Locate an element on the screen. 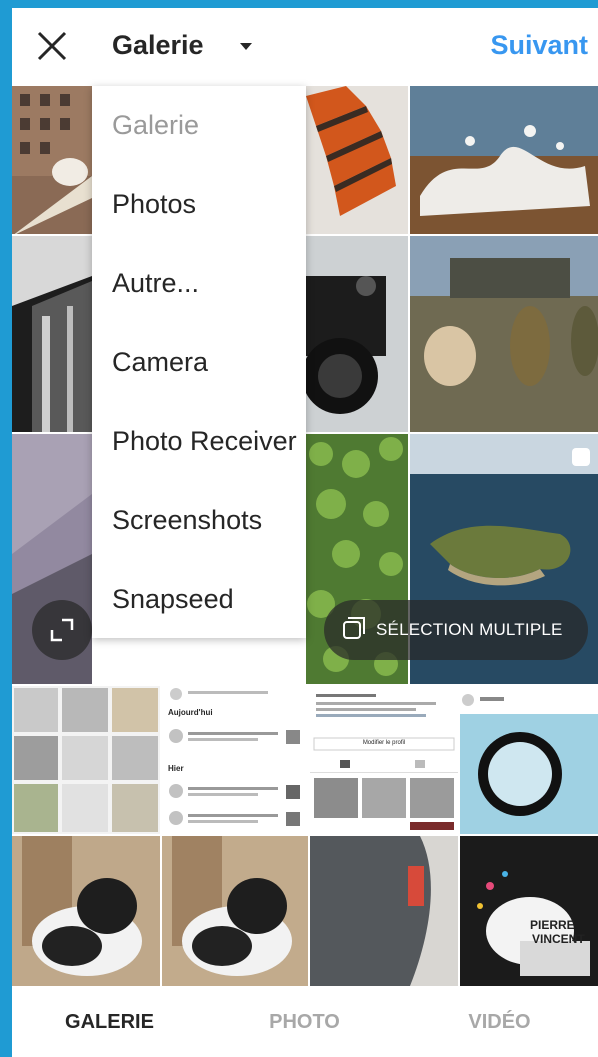 The image size is (598, 1057). menu-item-camera: Camera is located at coordinates (199, 362).